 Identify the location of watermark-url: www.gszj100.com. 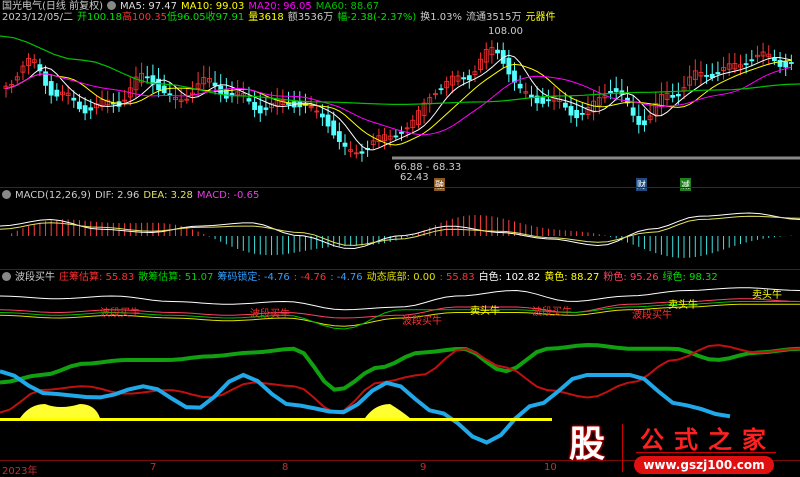
(704, 465).